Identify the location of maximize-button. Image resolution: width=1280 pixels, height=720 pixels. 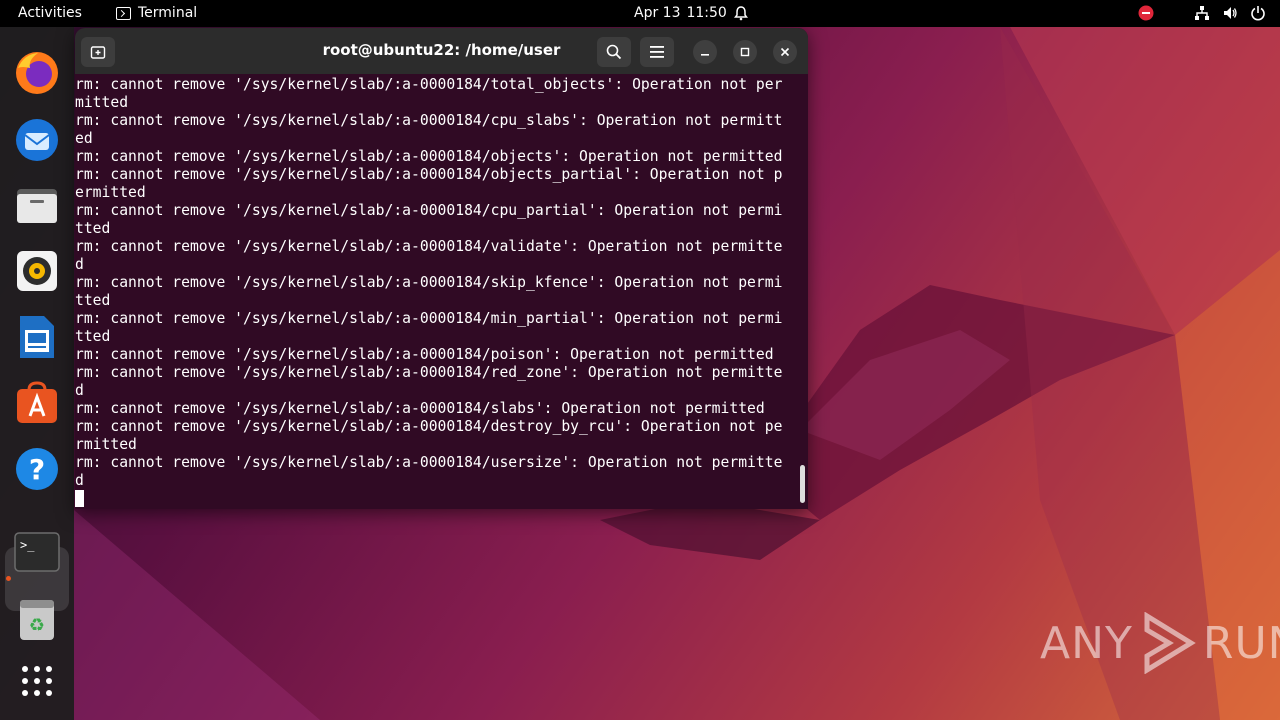
(745, 52).